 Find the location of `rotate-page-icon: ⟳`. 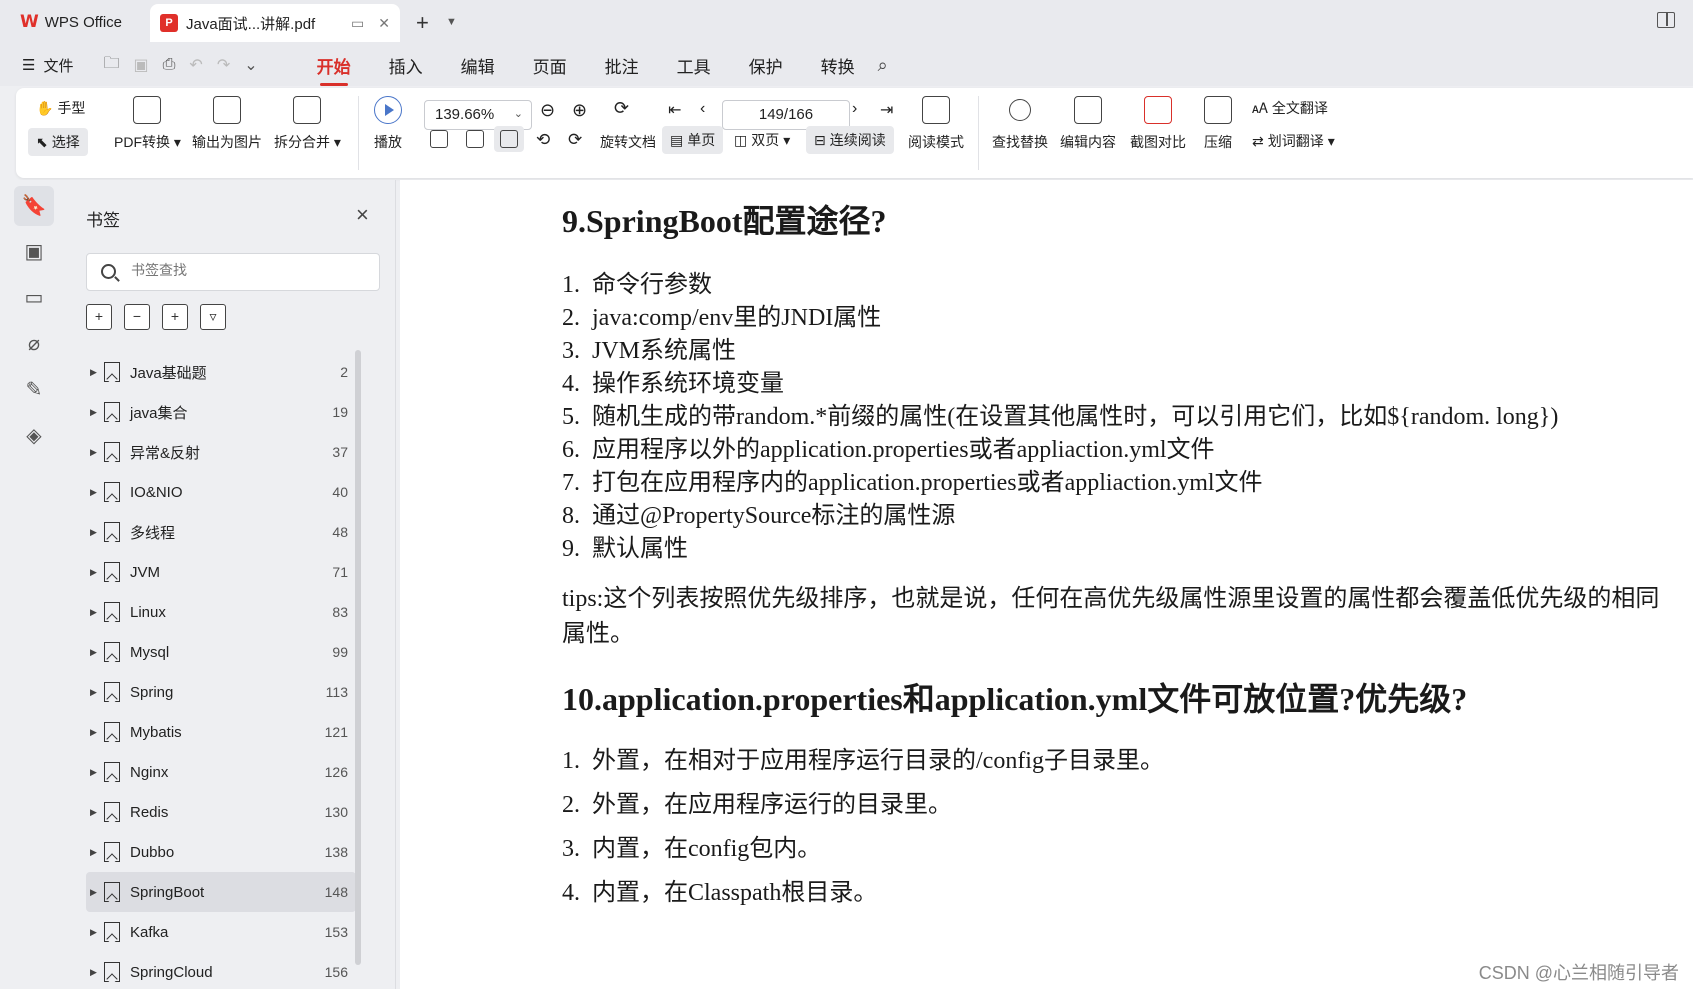

rotate-page-icon: ⟳ is located at coordinates (621, 108).